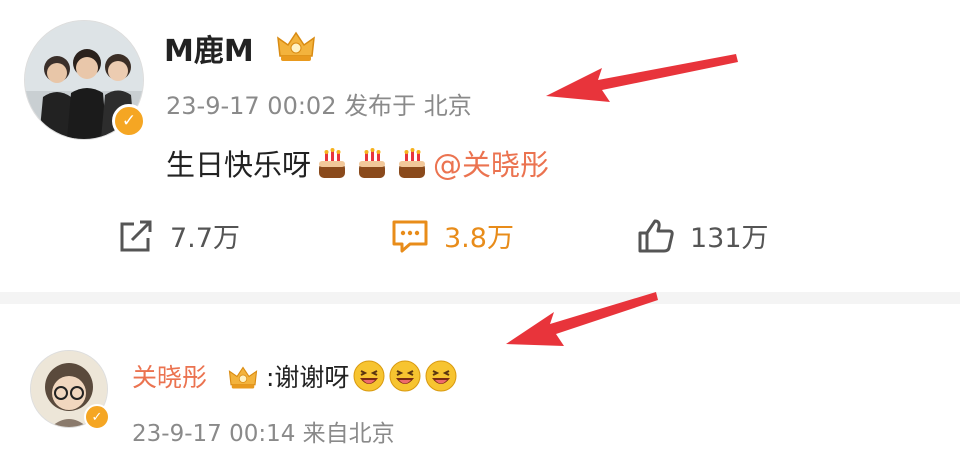 The width and height of the screenshot is (960, 460). I want to click on comment-count: 3.8万, so click(479, 238).